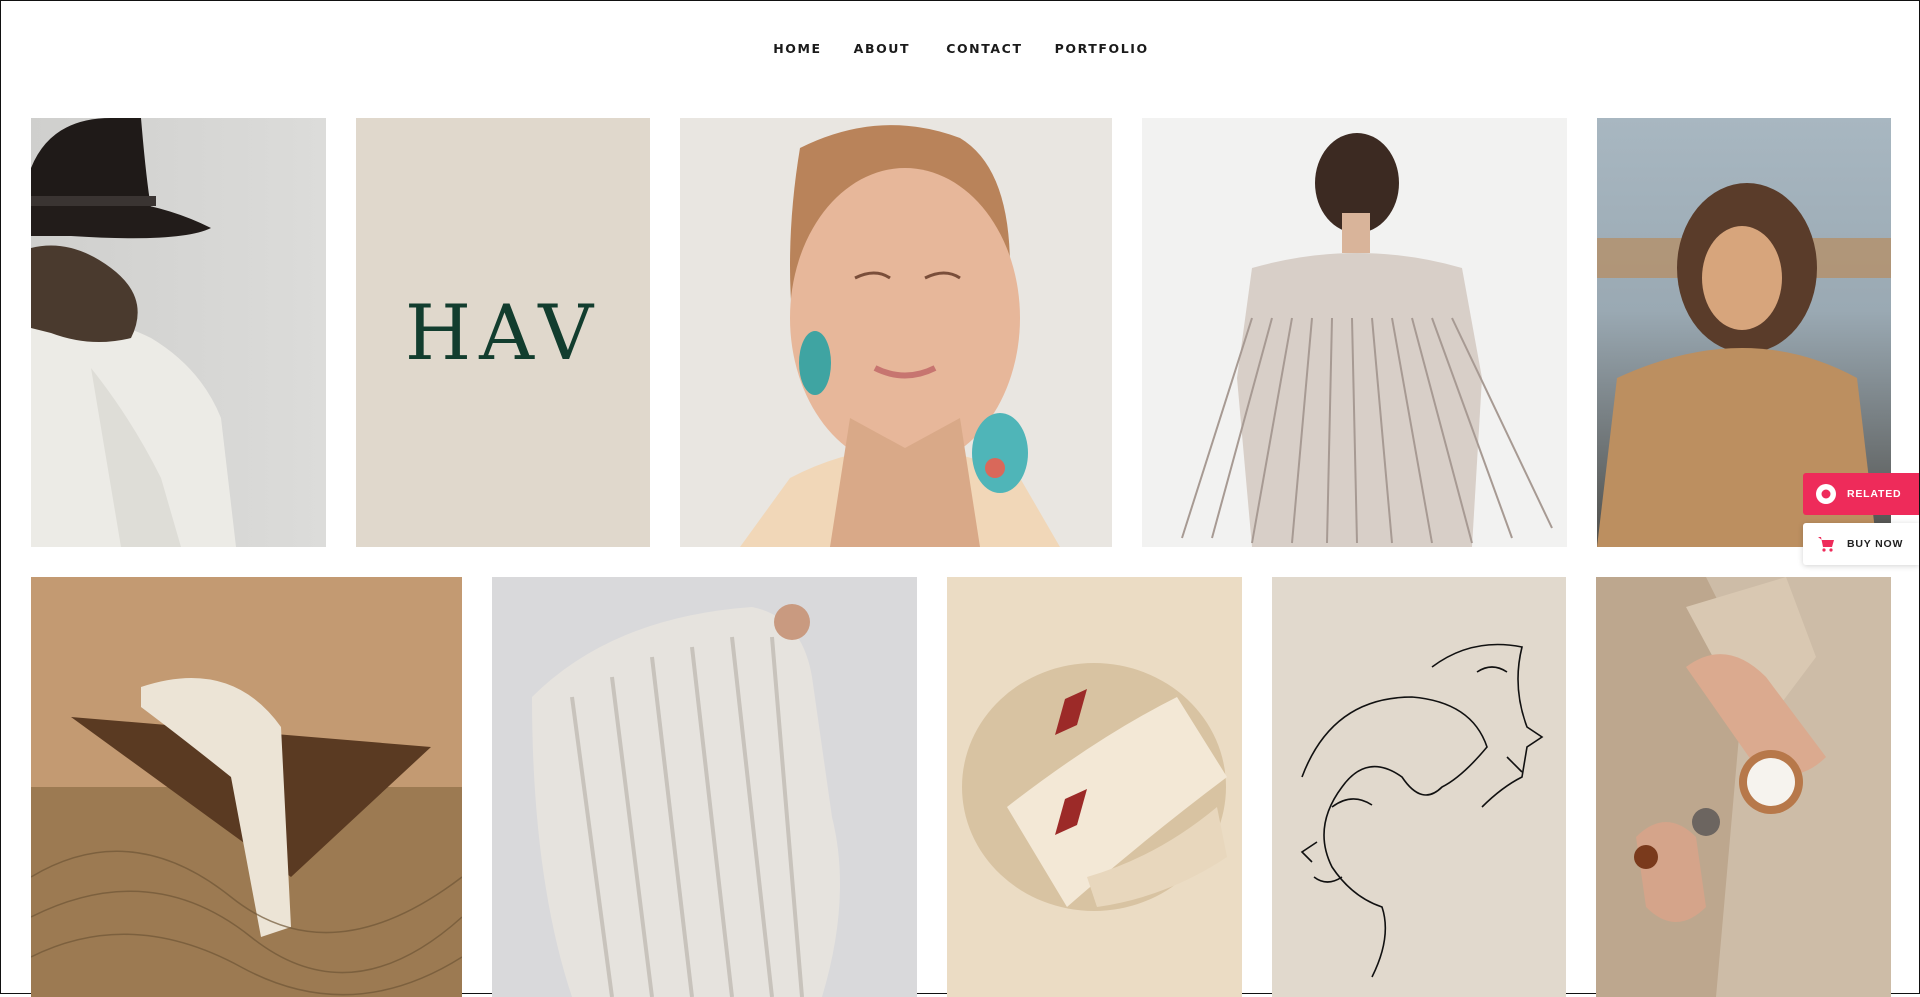 The image size is (1920, 997). What do you see at coordinates (1874, 494) in the screenshot?
I see `related-label: RELATED` at bounding box center [1874, 494].